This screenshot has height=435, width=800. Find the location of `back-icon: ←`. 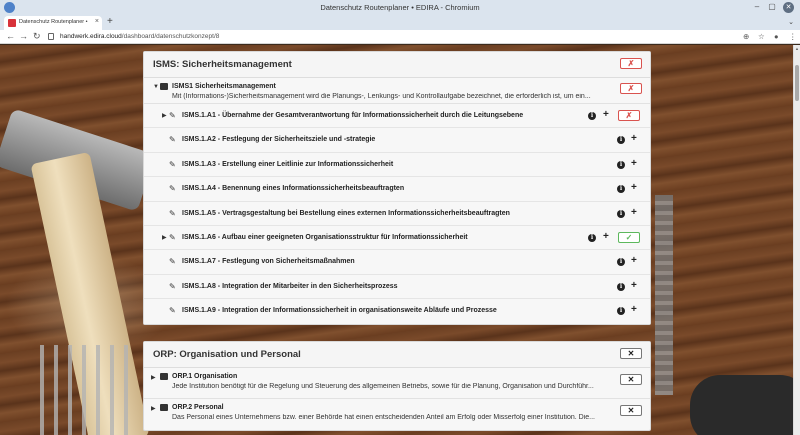

back-icon: ← is located at coordinates (10, 36).